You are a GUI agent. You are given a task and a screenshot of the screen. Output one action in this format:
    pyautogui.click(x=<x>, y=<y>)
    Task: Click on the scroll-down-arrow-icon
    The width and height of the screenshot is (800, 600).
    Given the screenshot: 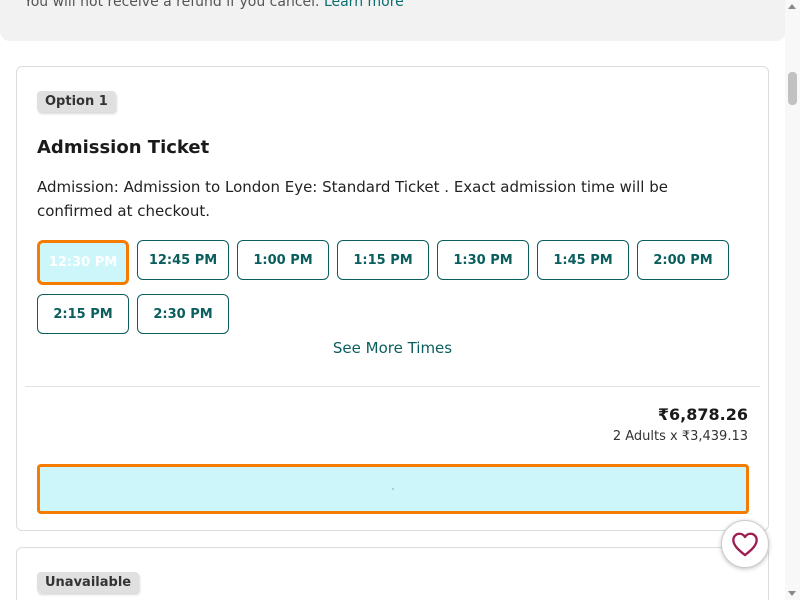 What is the action you would take?
    pyautogui.click(x=792, y=593)
    